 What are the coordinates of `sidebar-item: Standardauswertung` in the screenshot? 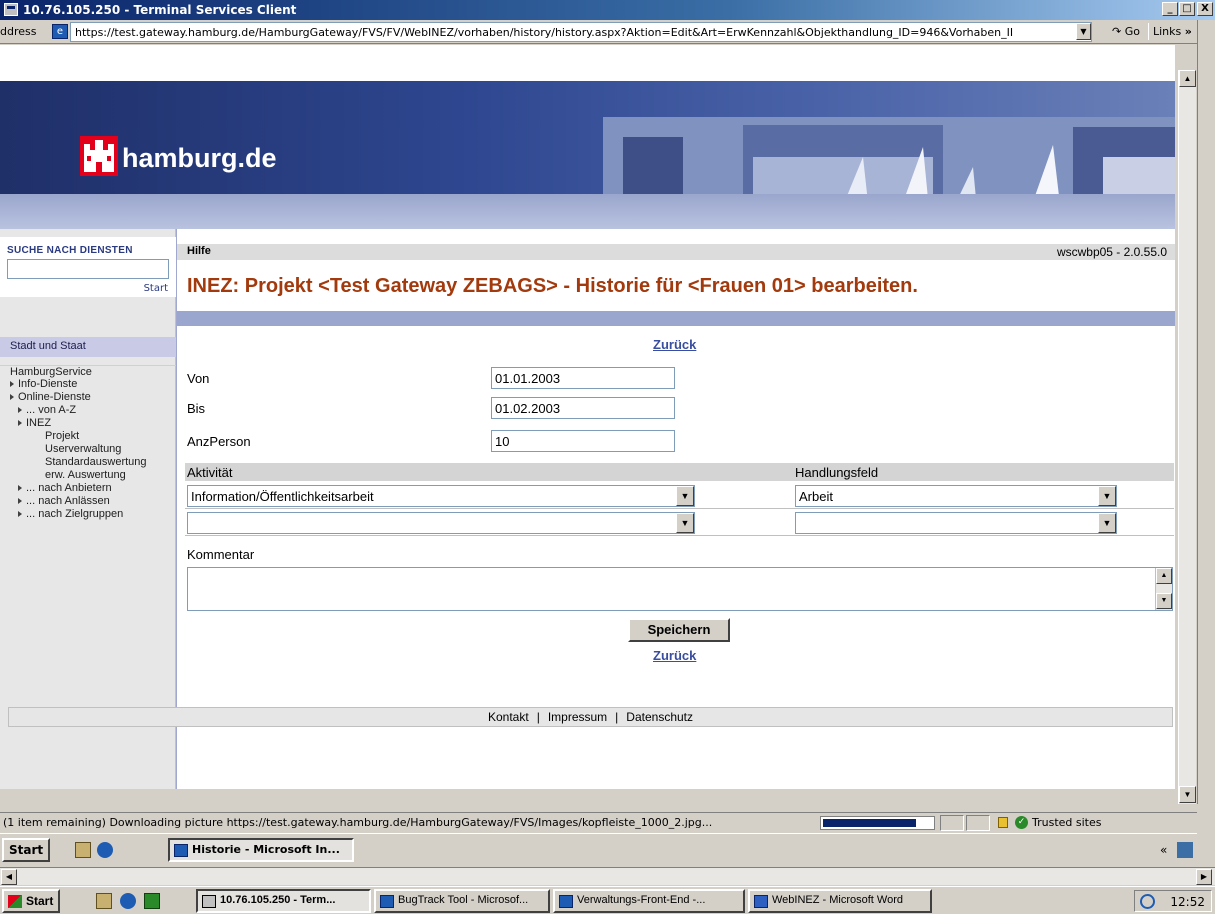 It's located at (88, 462).